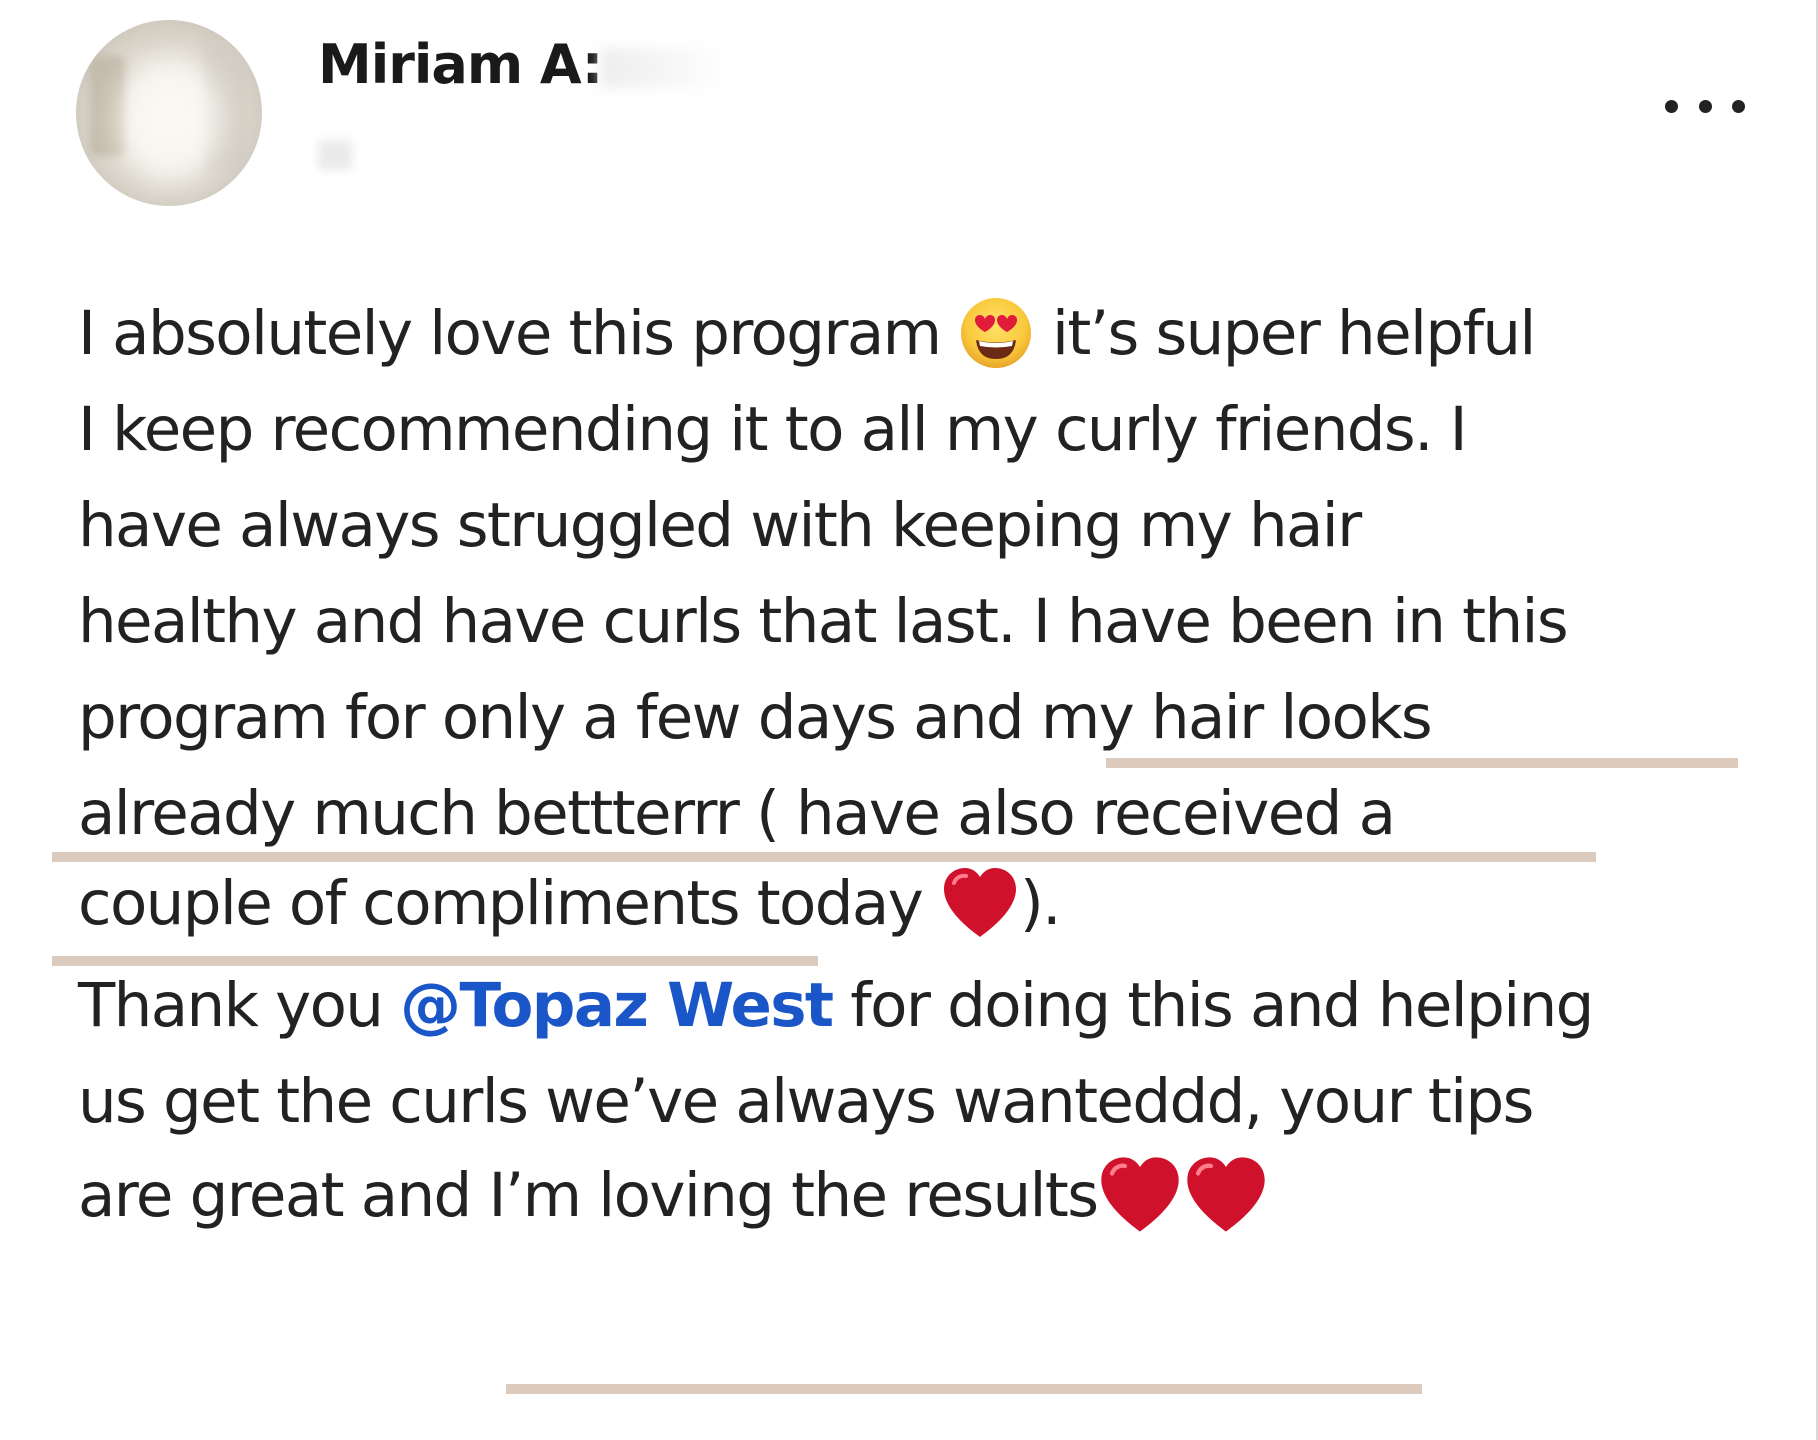 This screenshot has width=1818, height=1440. I want to click on post-text-segment: for doing this and helping, so click(1213, 1005).